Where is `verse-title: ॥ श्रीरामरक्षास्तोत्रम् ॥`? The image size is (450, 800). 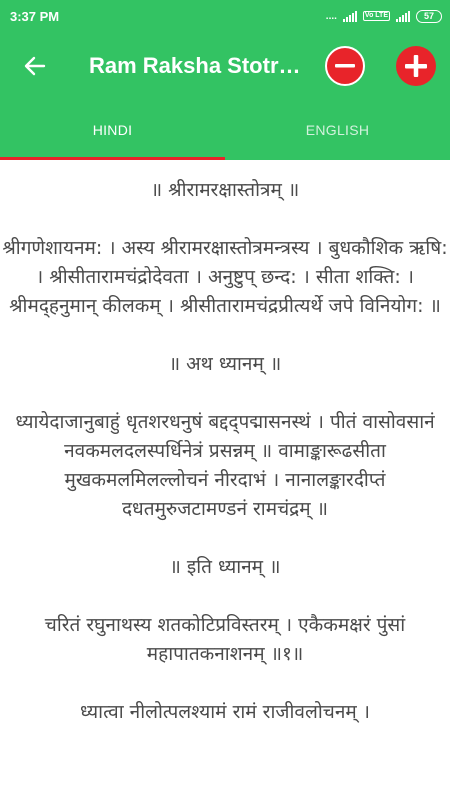 verse-title: ॥ श्रीरामरक्षास्तोत्रम् ॥ is located at coordinates (225, 190).